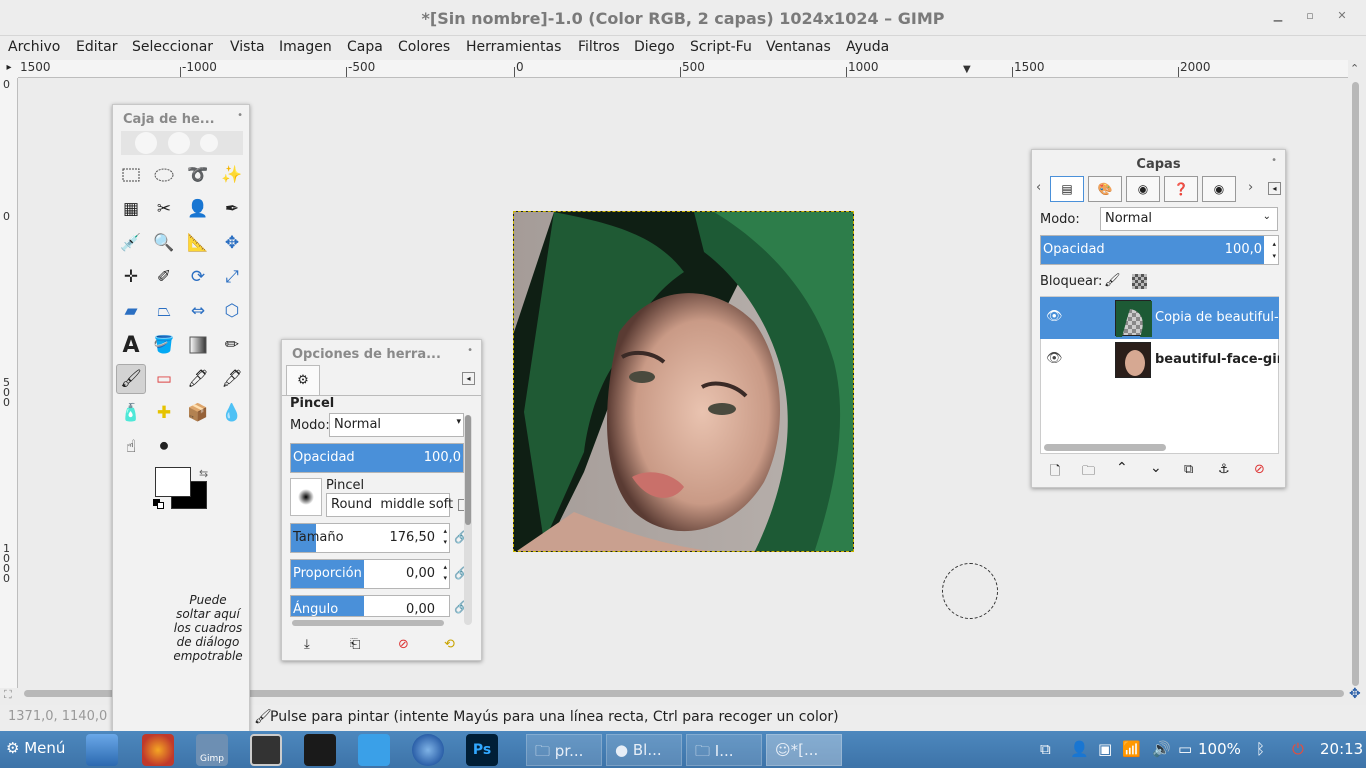 This screenshot has height=768, width=1366. What do you see at coordinates (1181, 189) in the screenshot?
I see `undo-history-tab-icon: ❓` at bounding box center [1181, 189].